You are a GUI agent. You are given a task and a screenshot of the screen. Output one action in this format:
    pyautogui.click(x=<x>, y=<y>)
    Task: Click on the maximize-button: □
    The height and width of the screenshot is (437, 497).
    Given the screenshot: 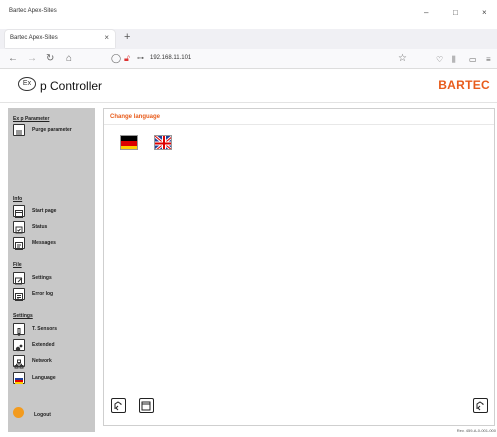 What is the action you would take?
    pyautogui.click(x=455, y=13)
    